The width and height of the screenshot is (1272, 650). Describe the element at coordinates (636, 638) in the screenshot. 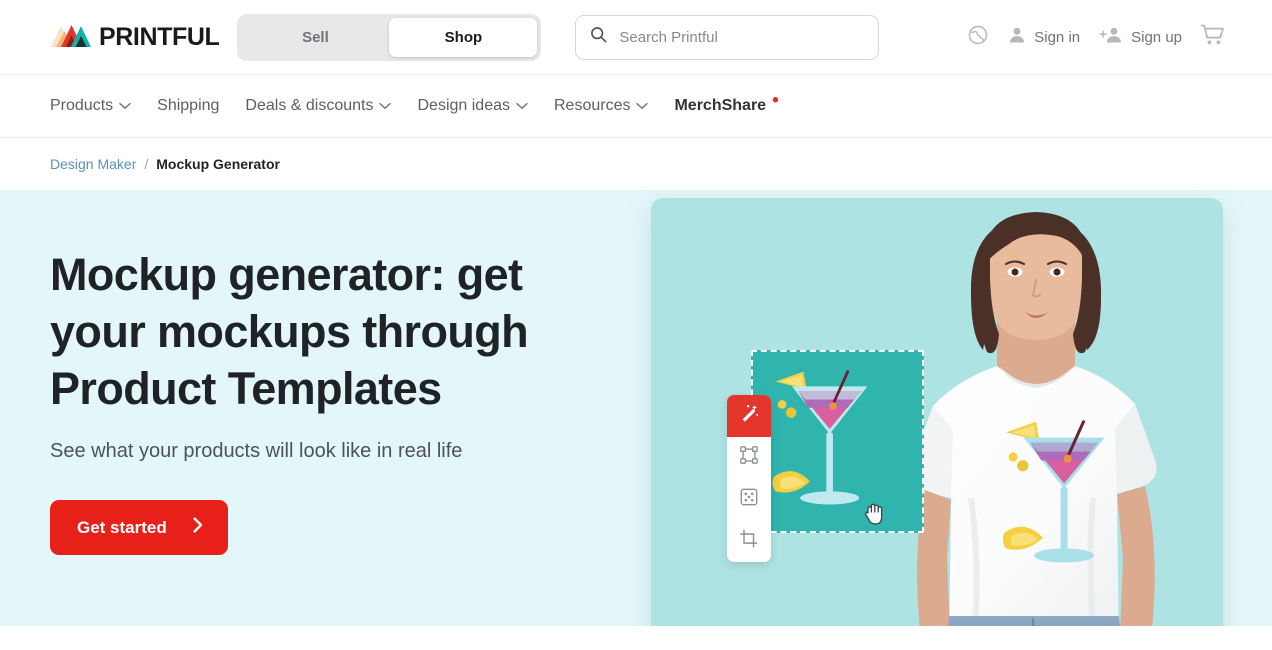

I see `page-bottom-spacer` at that location.